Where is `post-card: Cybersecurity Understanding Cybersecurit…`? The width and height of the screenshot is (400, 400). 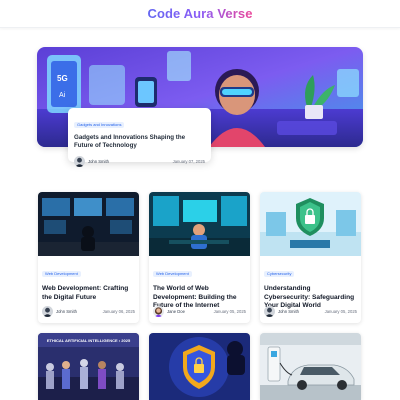
post-card: Cybersecurity Understanding Cybersecurit… is located at coordinates (310, 257).